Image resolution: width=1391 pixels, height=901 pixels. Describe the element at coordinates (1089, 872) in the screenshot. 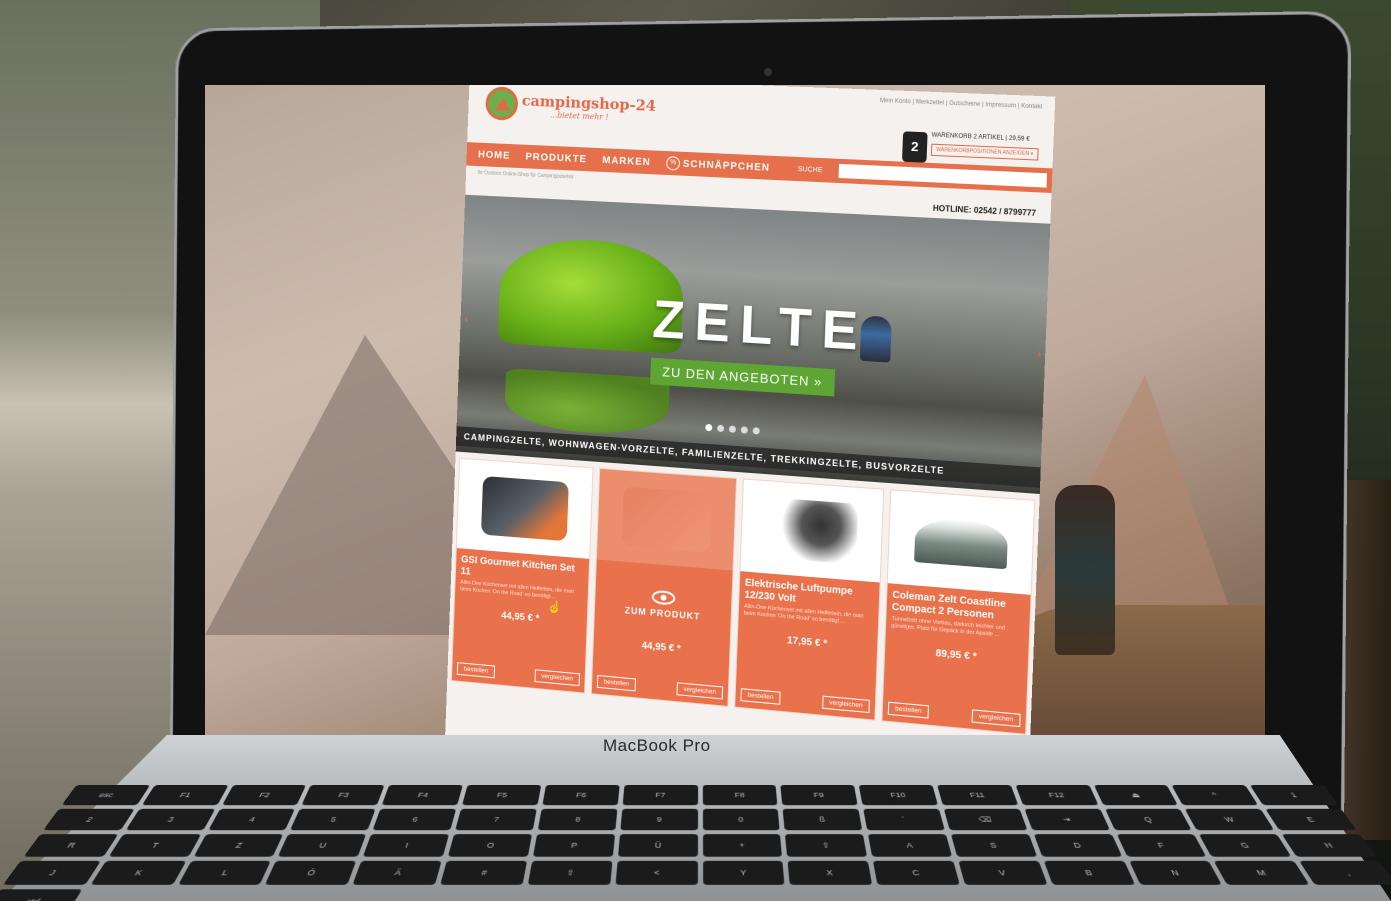

I see `keyboard-key: B` at that location.